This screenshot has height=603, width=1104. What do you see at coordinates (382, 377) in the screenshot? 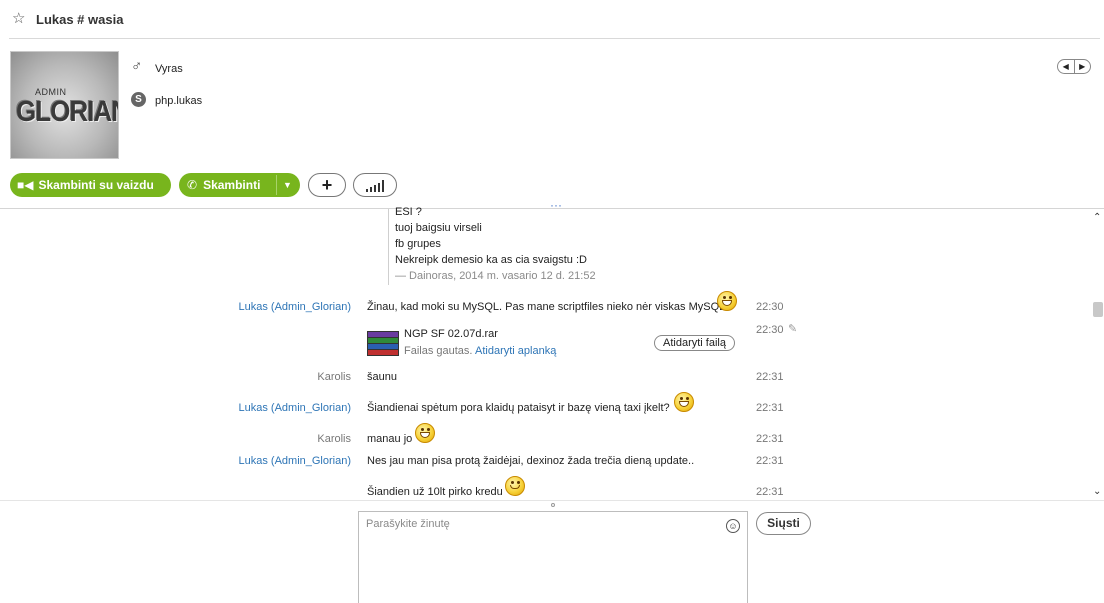
I see `message-text: šaunu` at bounding box center [382, 377].